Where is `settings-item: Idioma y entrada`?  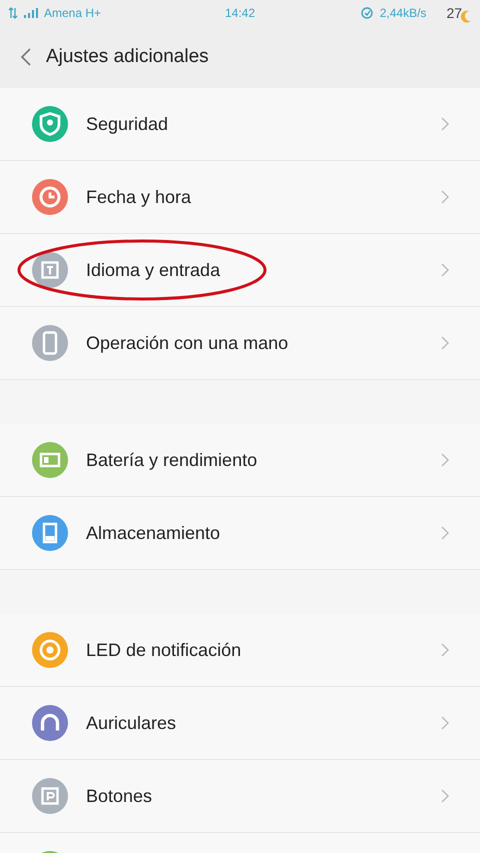
settings-item: Idioma y entrada is located at coordinates (240, 270).